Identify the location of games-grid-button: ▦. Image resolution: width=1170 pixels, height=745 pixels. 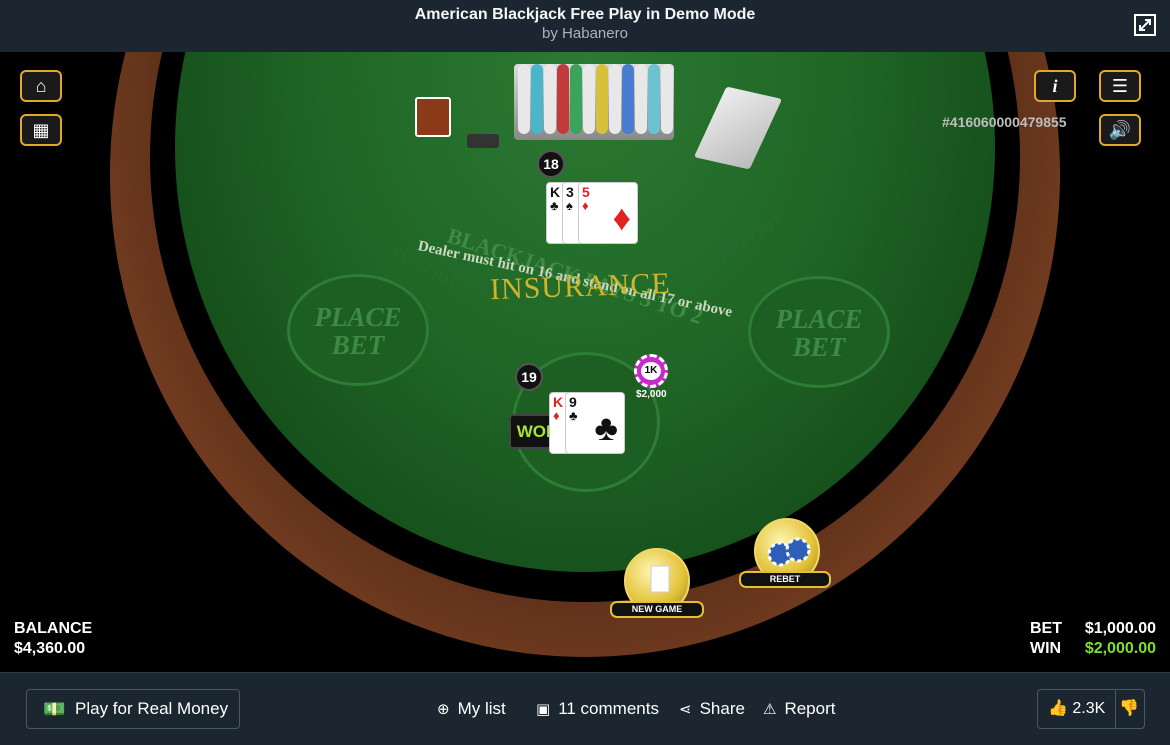
(41, 130).